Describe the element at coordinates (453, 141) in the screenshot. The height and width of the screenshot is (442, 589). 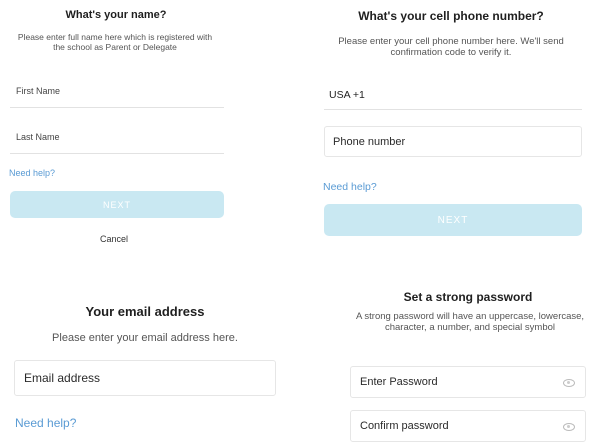
I see `phone-number-input: Phone number` at that location.